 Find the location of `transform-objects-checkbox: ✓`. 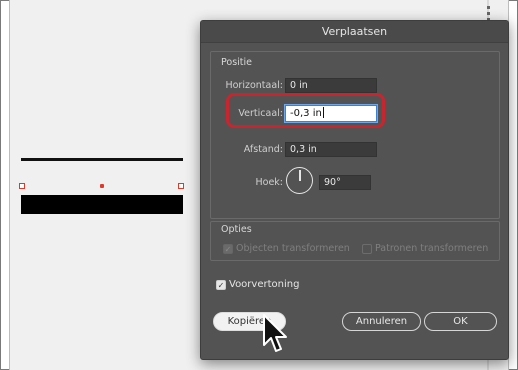

transform-objects-checkbox: ✓ is located at coordinates (228, 249).